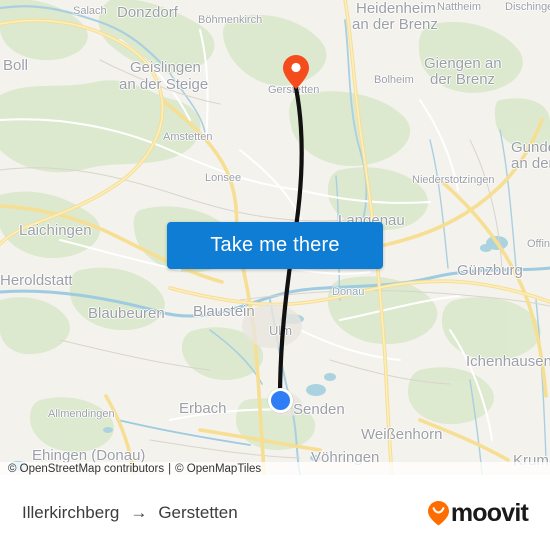 The image size is (550, 550). I want to click on origin-marker-icon, so click(280, 400).